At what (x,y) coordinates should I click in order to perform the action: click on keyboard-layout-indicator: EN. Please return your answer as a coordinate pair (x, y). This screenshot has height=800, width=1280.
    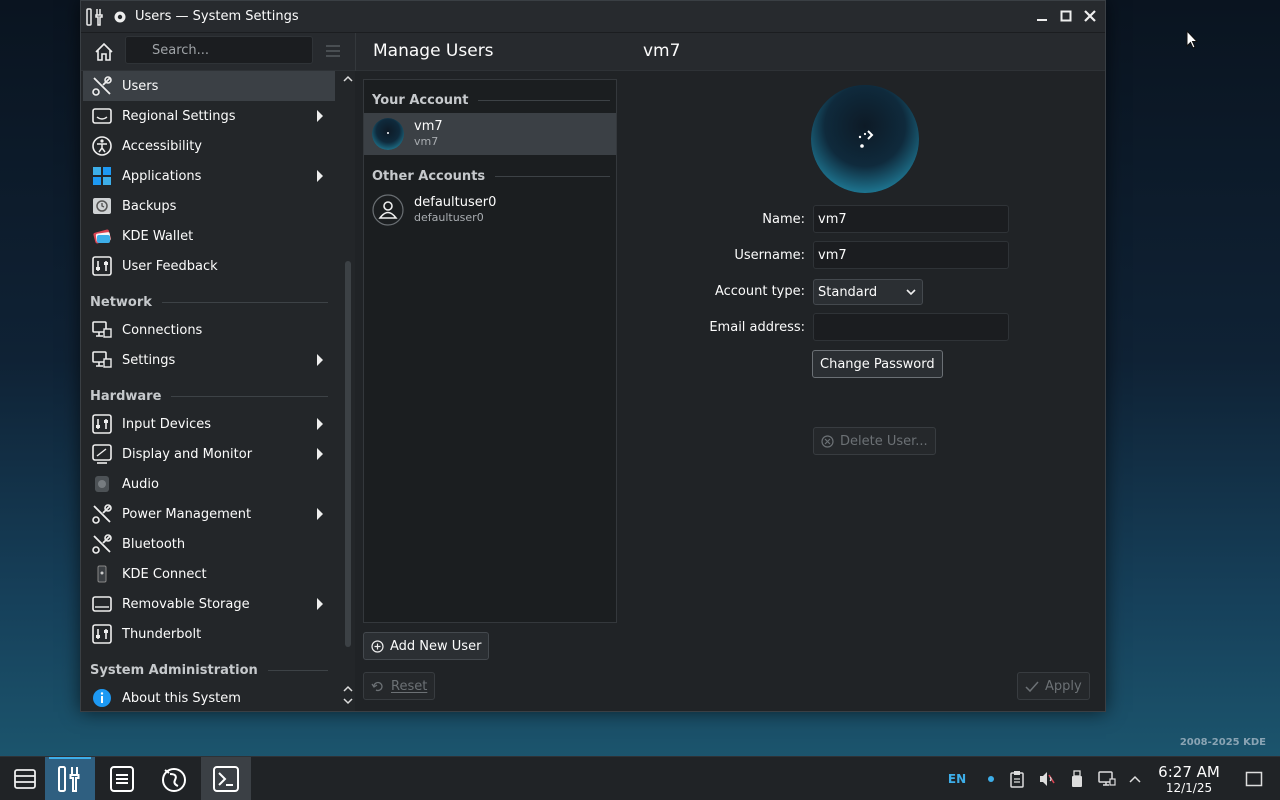
    Looking at the image, I should click on (957, 778).